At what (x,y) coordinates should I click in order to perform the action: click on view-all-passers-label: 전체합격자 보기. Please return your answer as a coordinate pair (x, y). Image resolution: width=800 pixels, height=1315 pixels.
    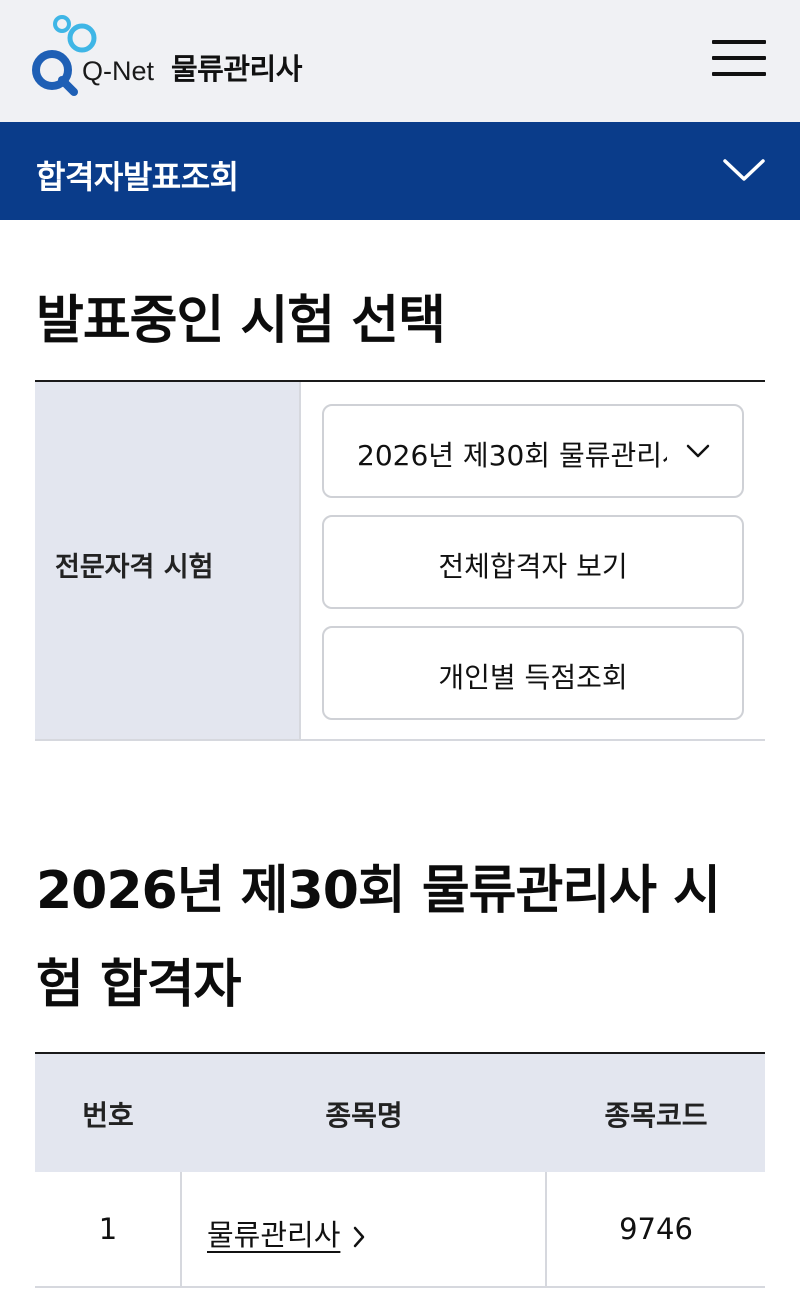
    Looking at the image, I should click on (533, 566).